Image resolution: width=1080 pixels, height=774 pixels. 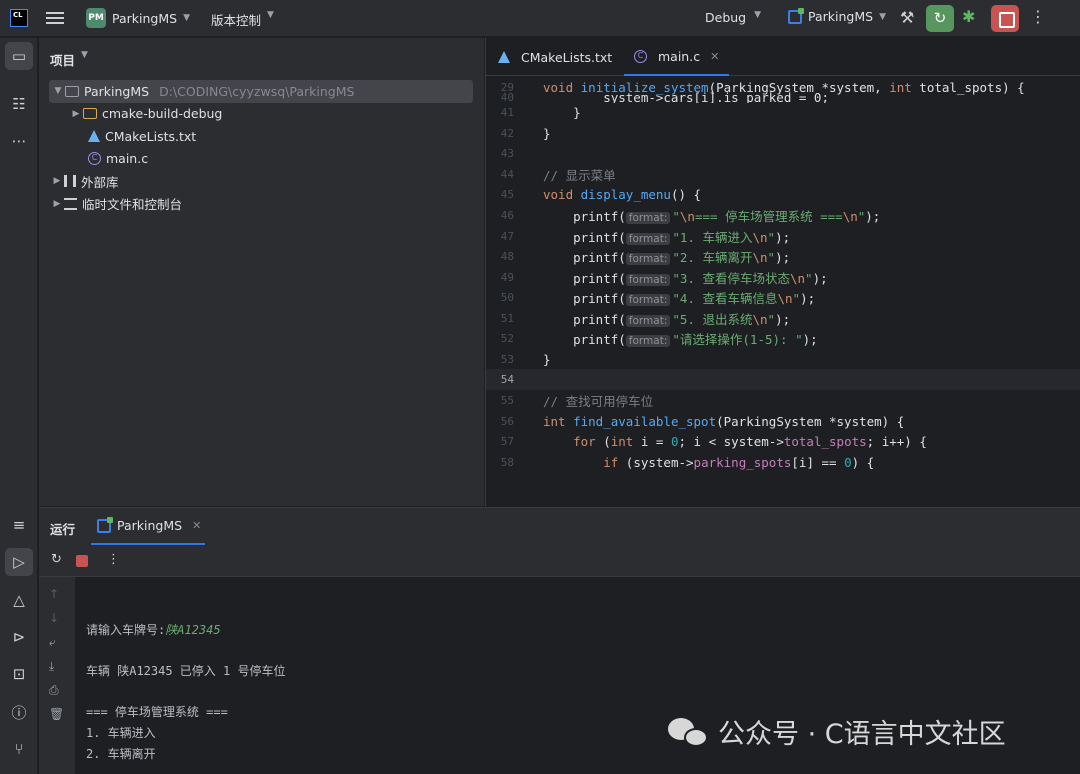 What do you see at coordinates (149, 524) in the screenshot?
I see `run-tab-parkingms: ParkingMS ✕` at bounding box center [149, 524].